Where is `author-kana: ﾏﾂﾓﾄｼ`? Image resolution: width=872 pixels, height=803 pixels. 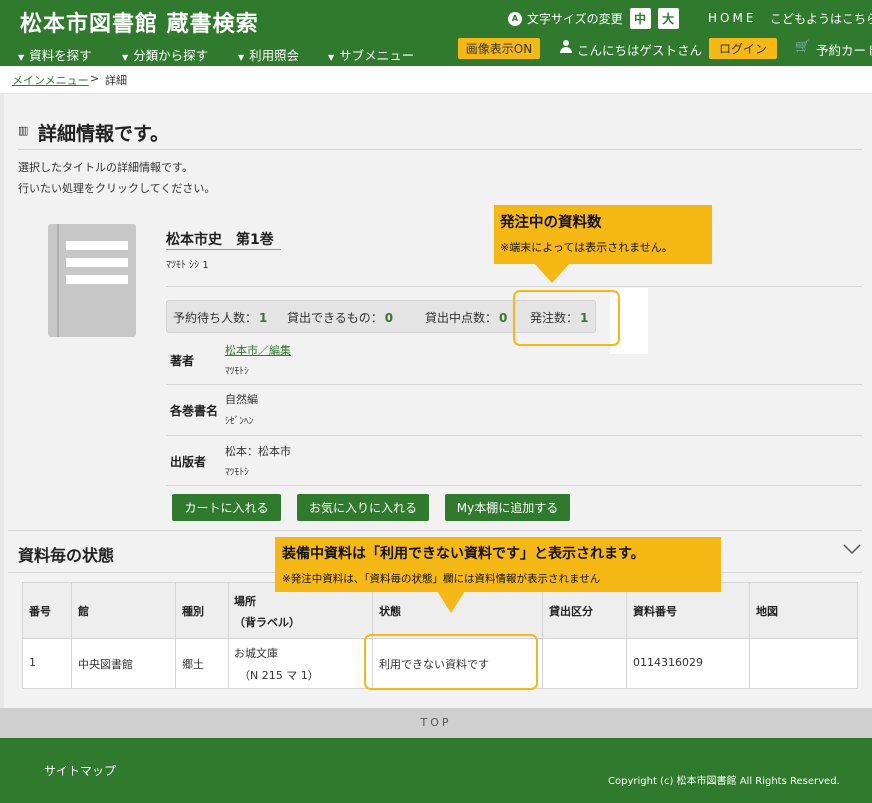 author-kana: ﾏﾂﾓﾄｼ is located at coordinates (237, 371).